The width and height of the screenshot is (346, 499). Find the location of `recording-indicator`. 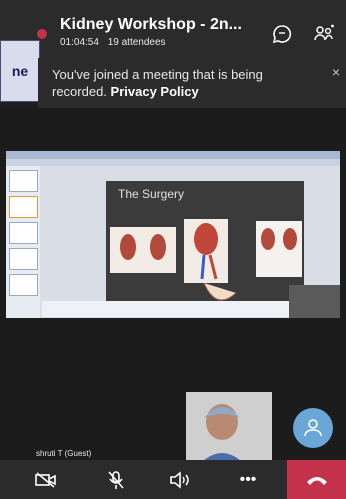

recording-indicator is located at coordinates (42, 34).